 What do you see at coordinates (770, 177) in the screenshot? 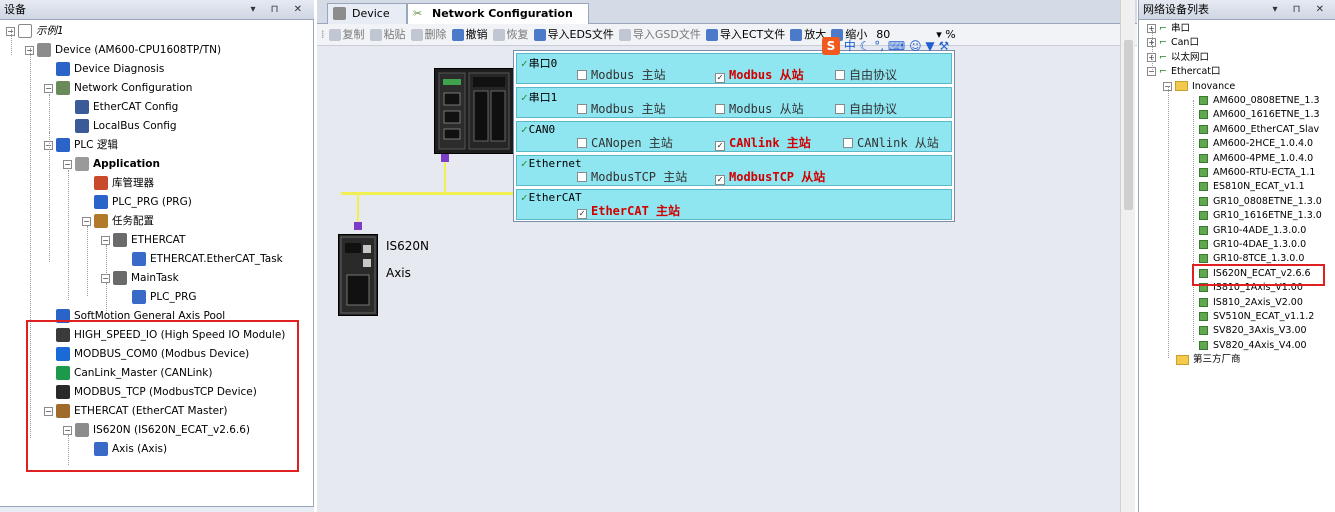
I see `protocol-option: ✓ ModbusTCP 从站` at bounding box center [770, 177].